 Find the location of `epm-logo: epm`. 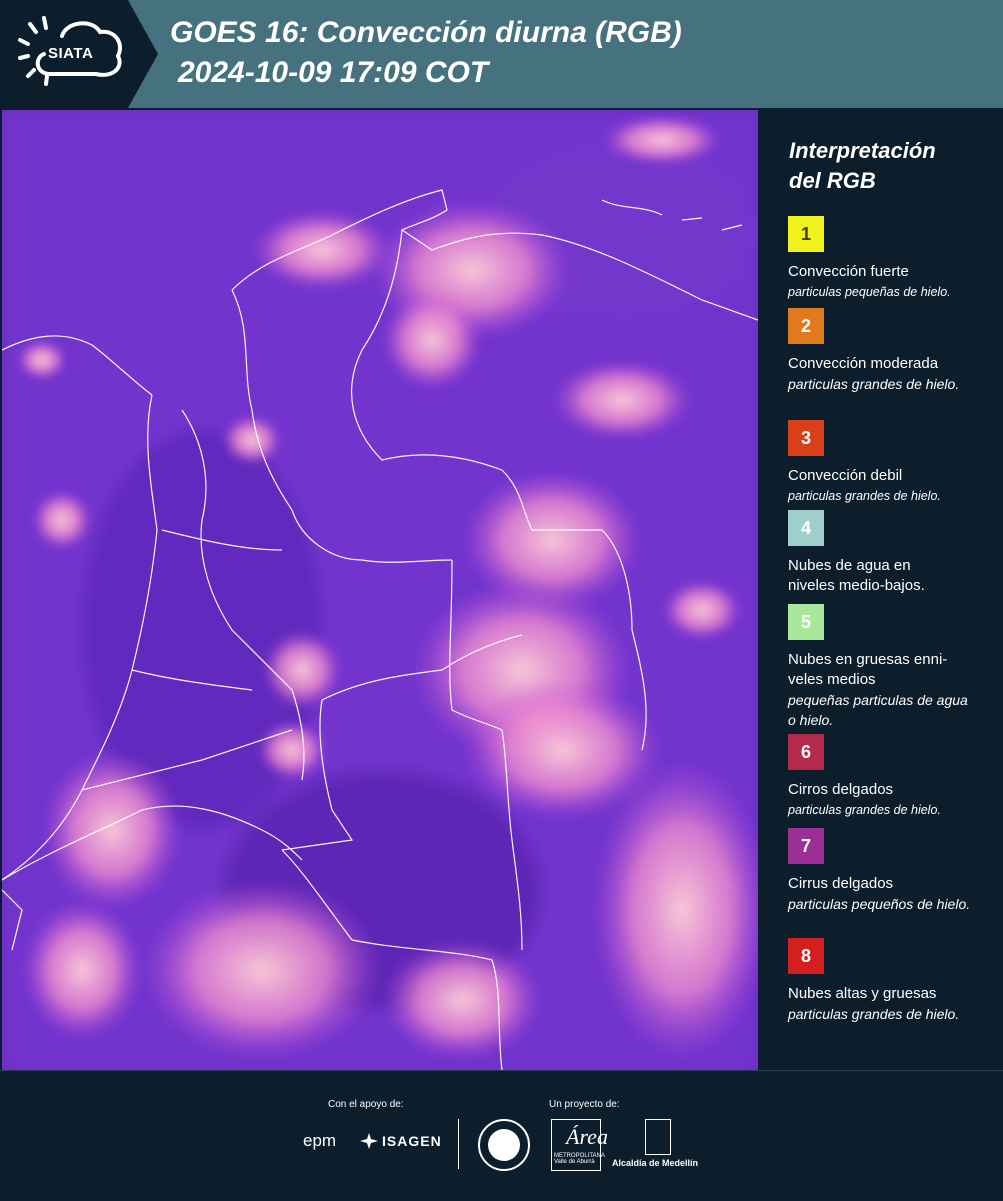

epm-logo: epm is located at coordinates (319, 1141).